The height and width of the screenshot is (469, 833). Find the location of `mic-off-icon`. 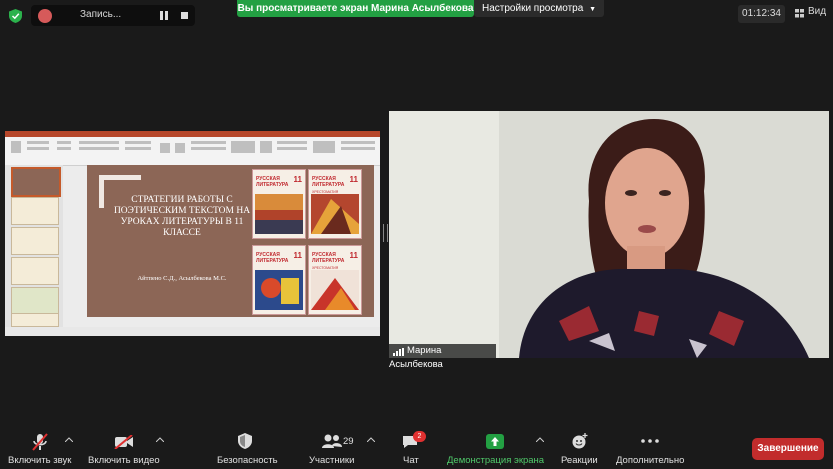

mic-off-icon is located at coordinates (40, 442).